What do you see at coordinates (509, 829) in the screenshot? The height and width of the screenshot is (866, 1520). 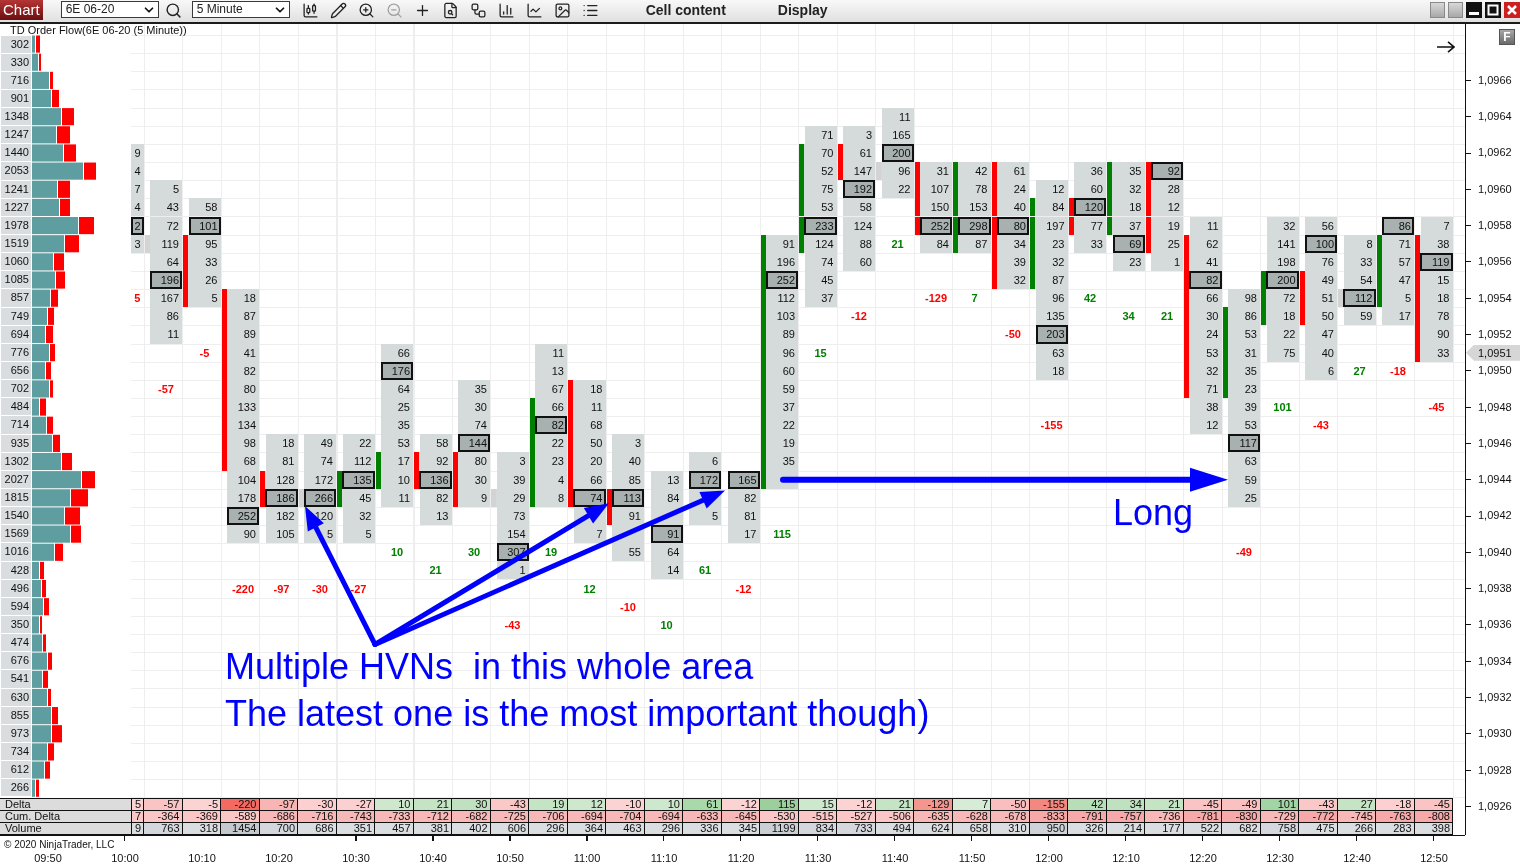 I see `table-cell: 606` at bounding box center [509, 829].